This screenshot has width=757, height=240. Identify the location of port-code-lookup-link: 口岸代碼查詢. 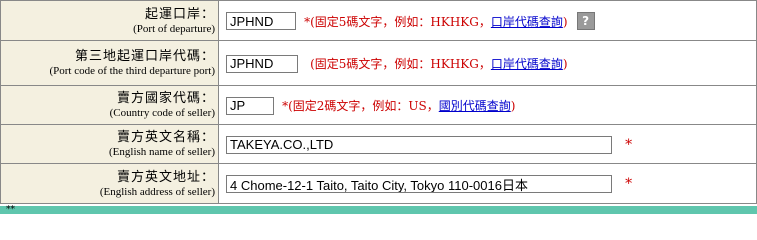
(527, 22).